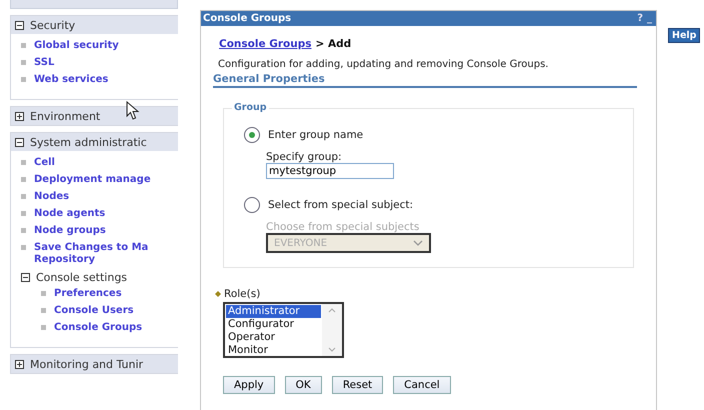 Image resolution: width=704 pixels, height=410 pixels. I want to click on section-title: Environment, so click(65, 116).